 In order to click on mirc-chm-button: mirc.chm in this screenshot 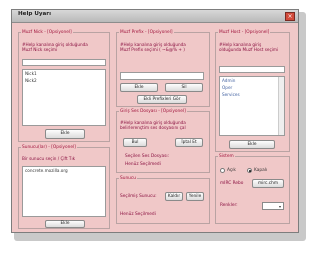, I will do `click(268, 183)`.